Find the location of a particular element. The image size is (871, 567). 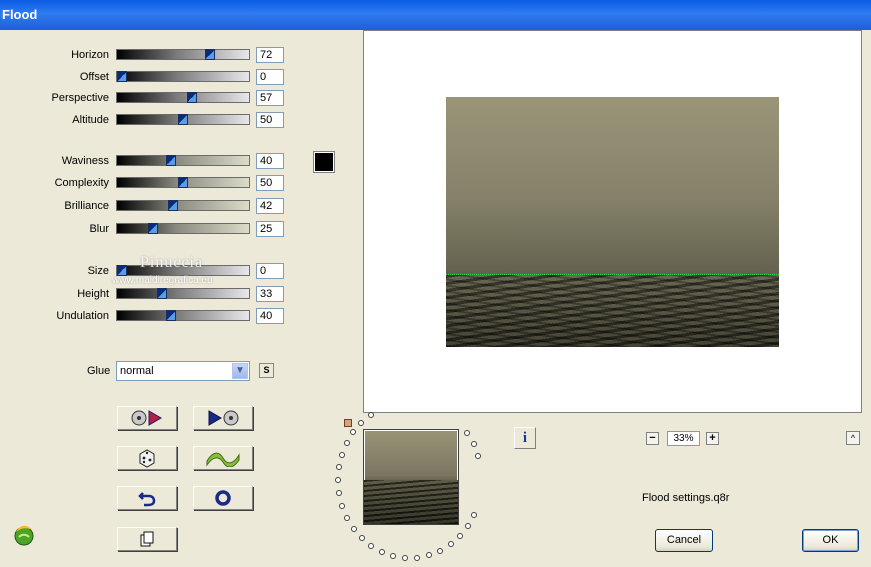

next-preset-button is located at coordinates (223, 418).